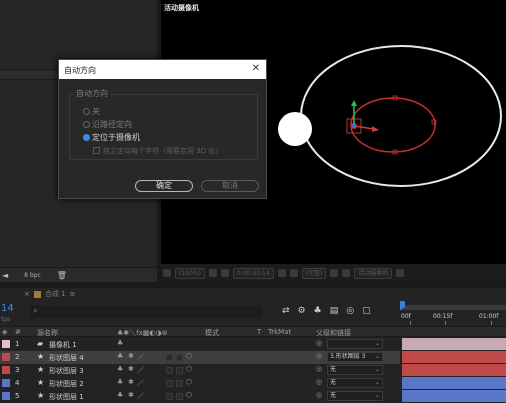  I want to click on comp-mini-flowchart-icon: ⇄, so click(286, 311).